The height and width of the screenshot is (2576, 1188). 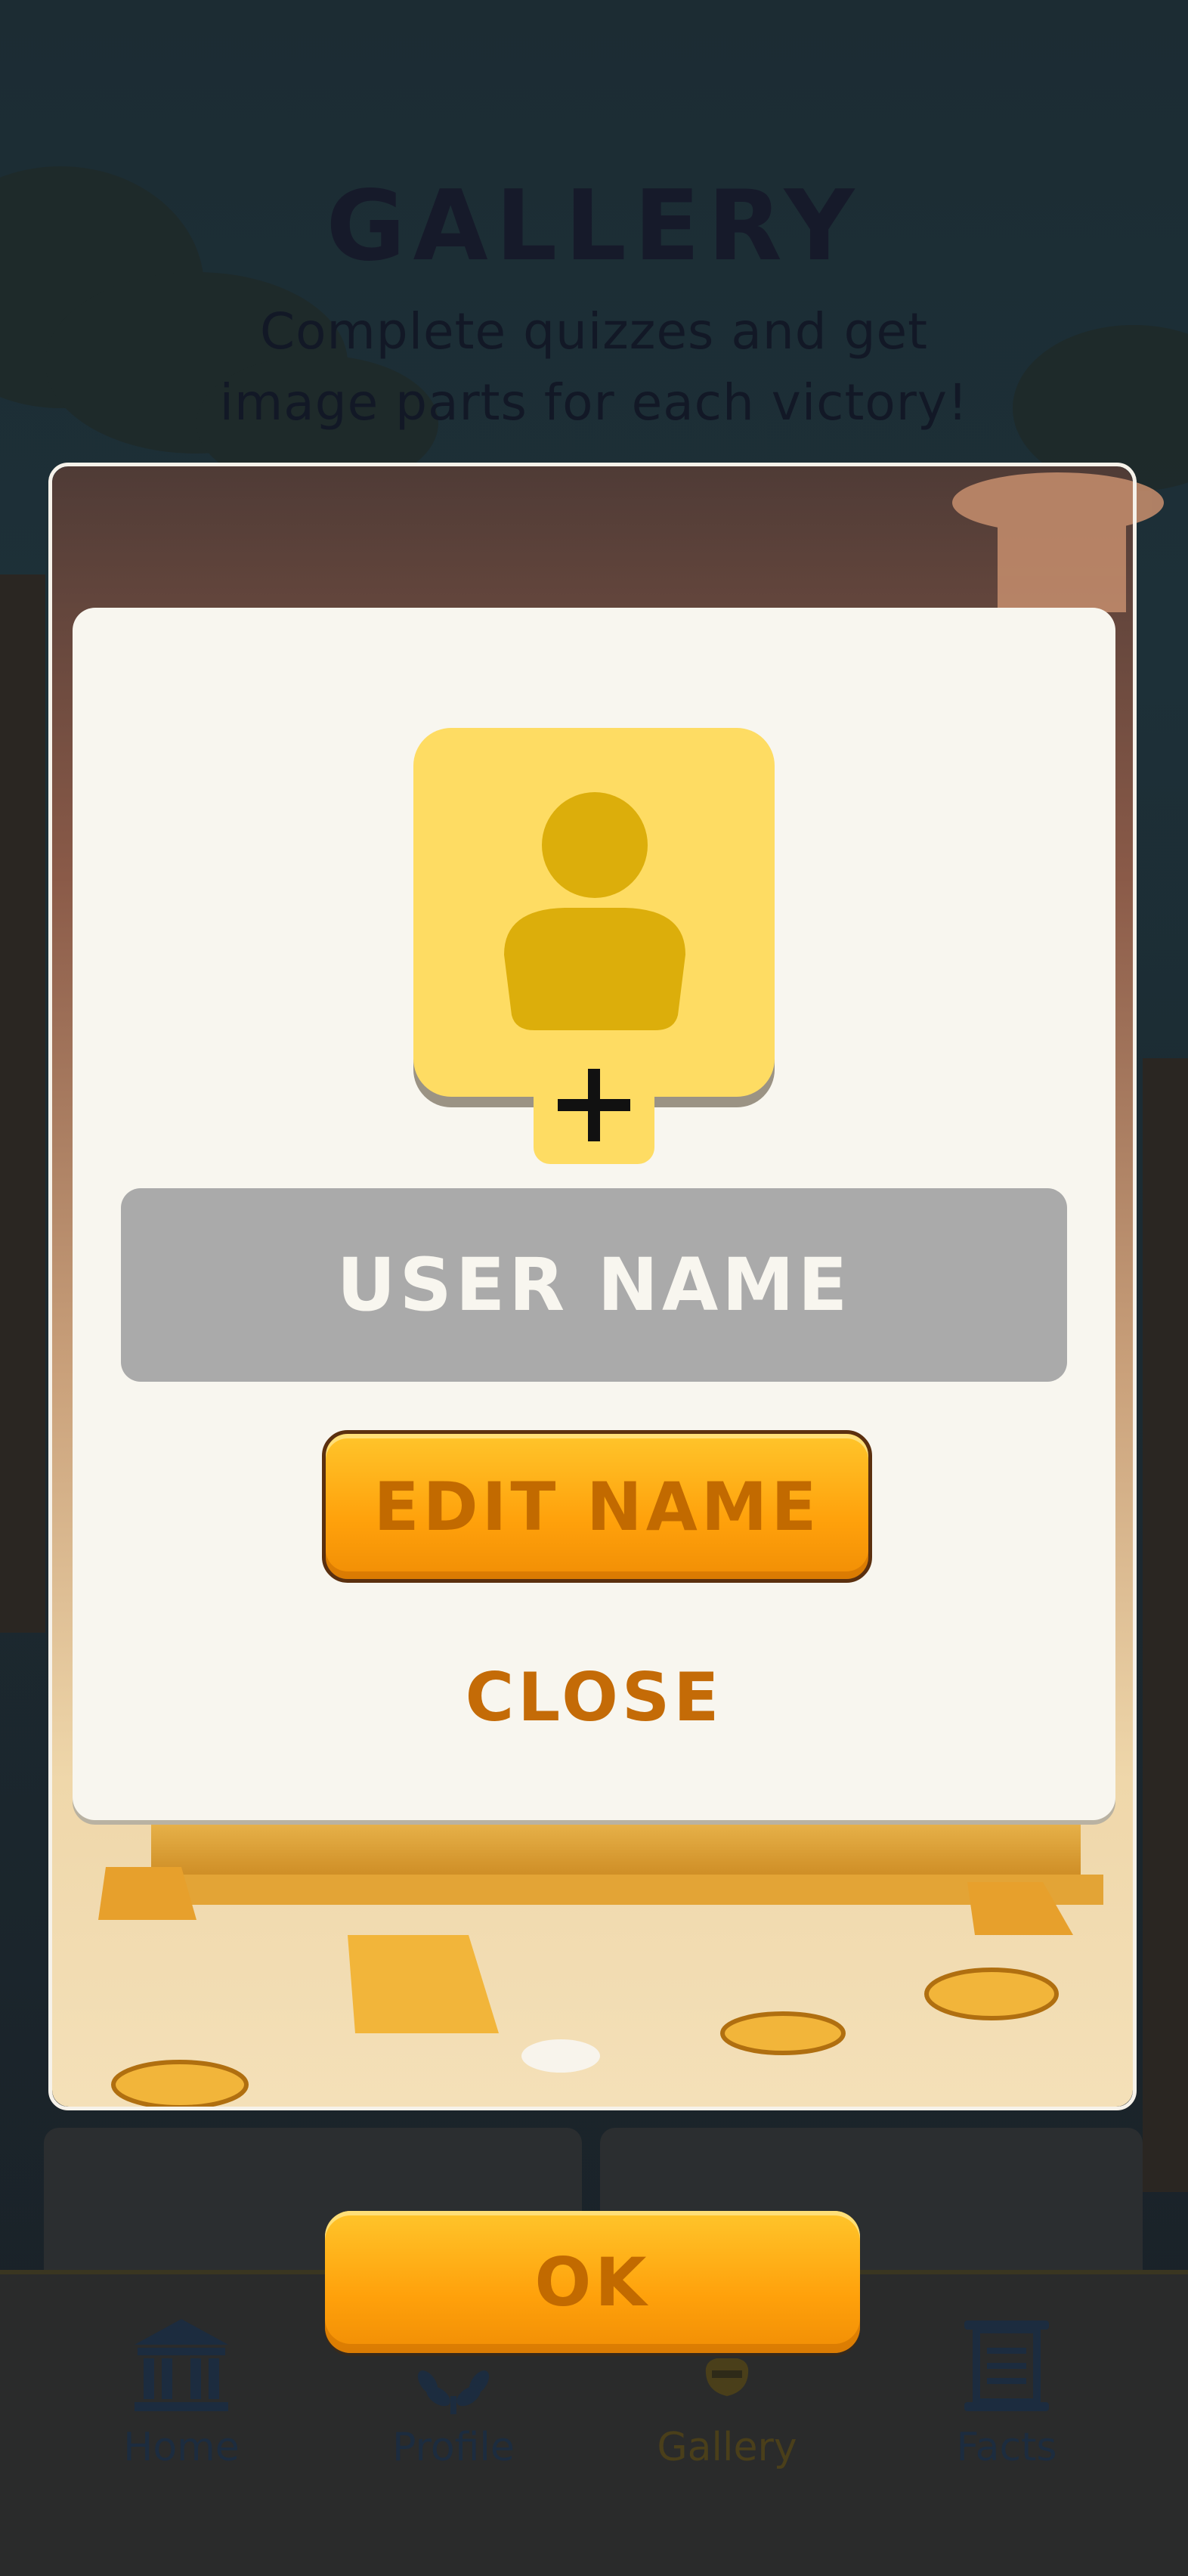 I want to click on plus-icon, so click(x=594, y=1105).